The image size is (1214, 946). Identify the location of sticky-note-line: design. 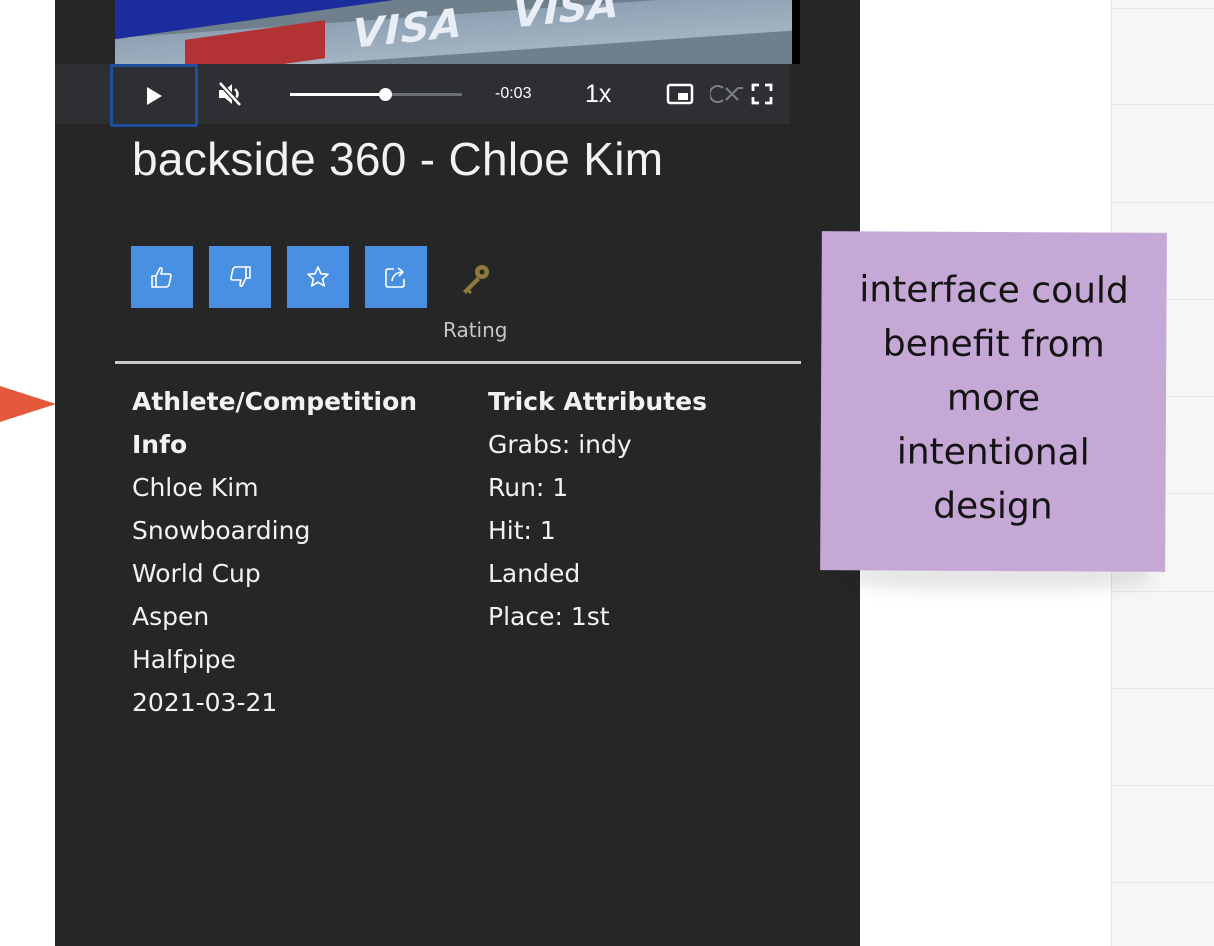
(993, 506).